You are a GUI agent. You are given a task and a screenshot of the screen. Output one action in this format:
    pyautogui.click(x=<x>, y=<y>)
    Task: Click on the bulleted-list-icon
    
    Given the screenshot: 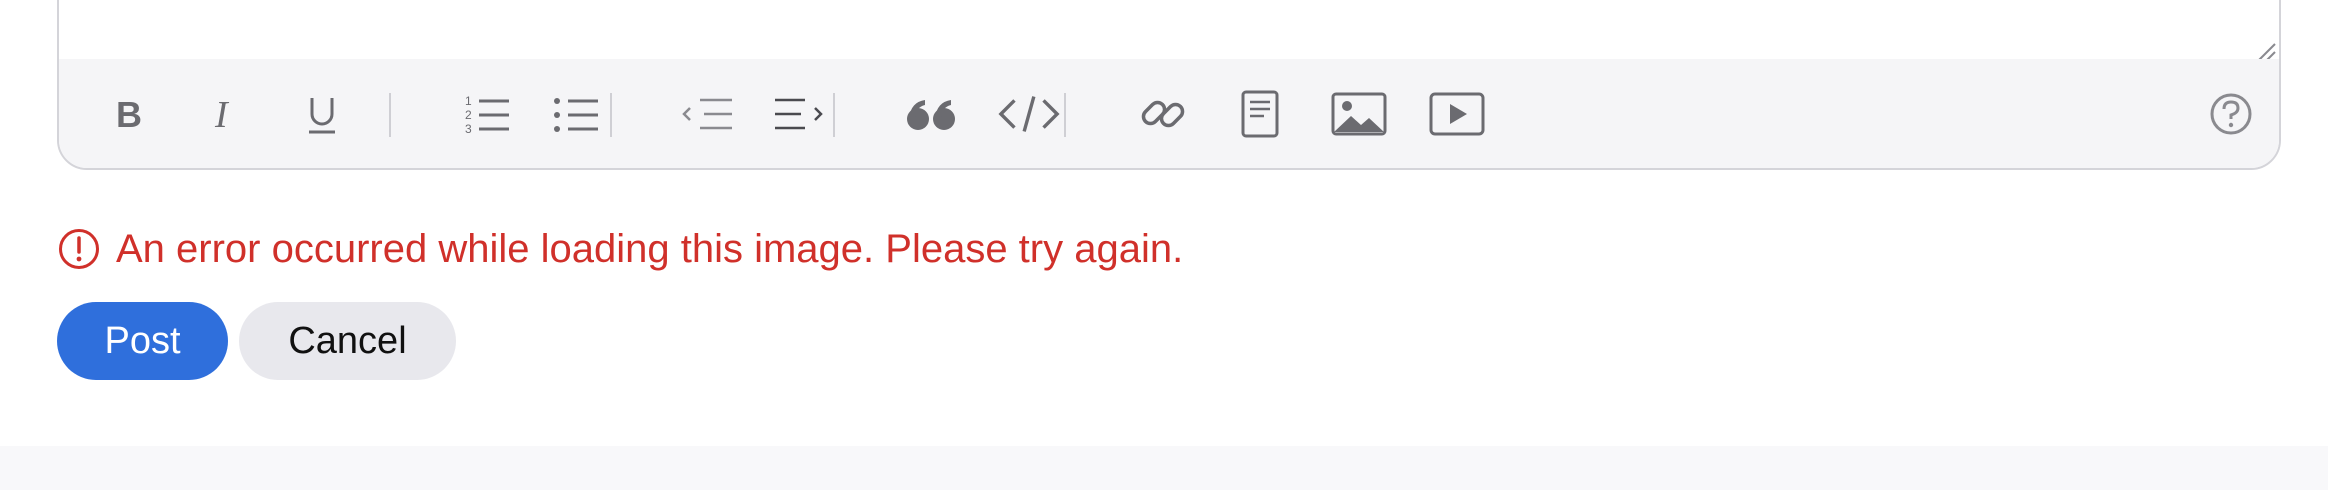 What is the action you would take?
    pyautogui.click(x=576, y=115)
    